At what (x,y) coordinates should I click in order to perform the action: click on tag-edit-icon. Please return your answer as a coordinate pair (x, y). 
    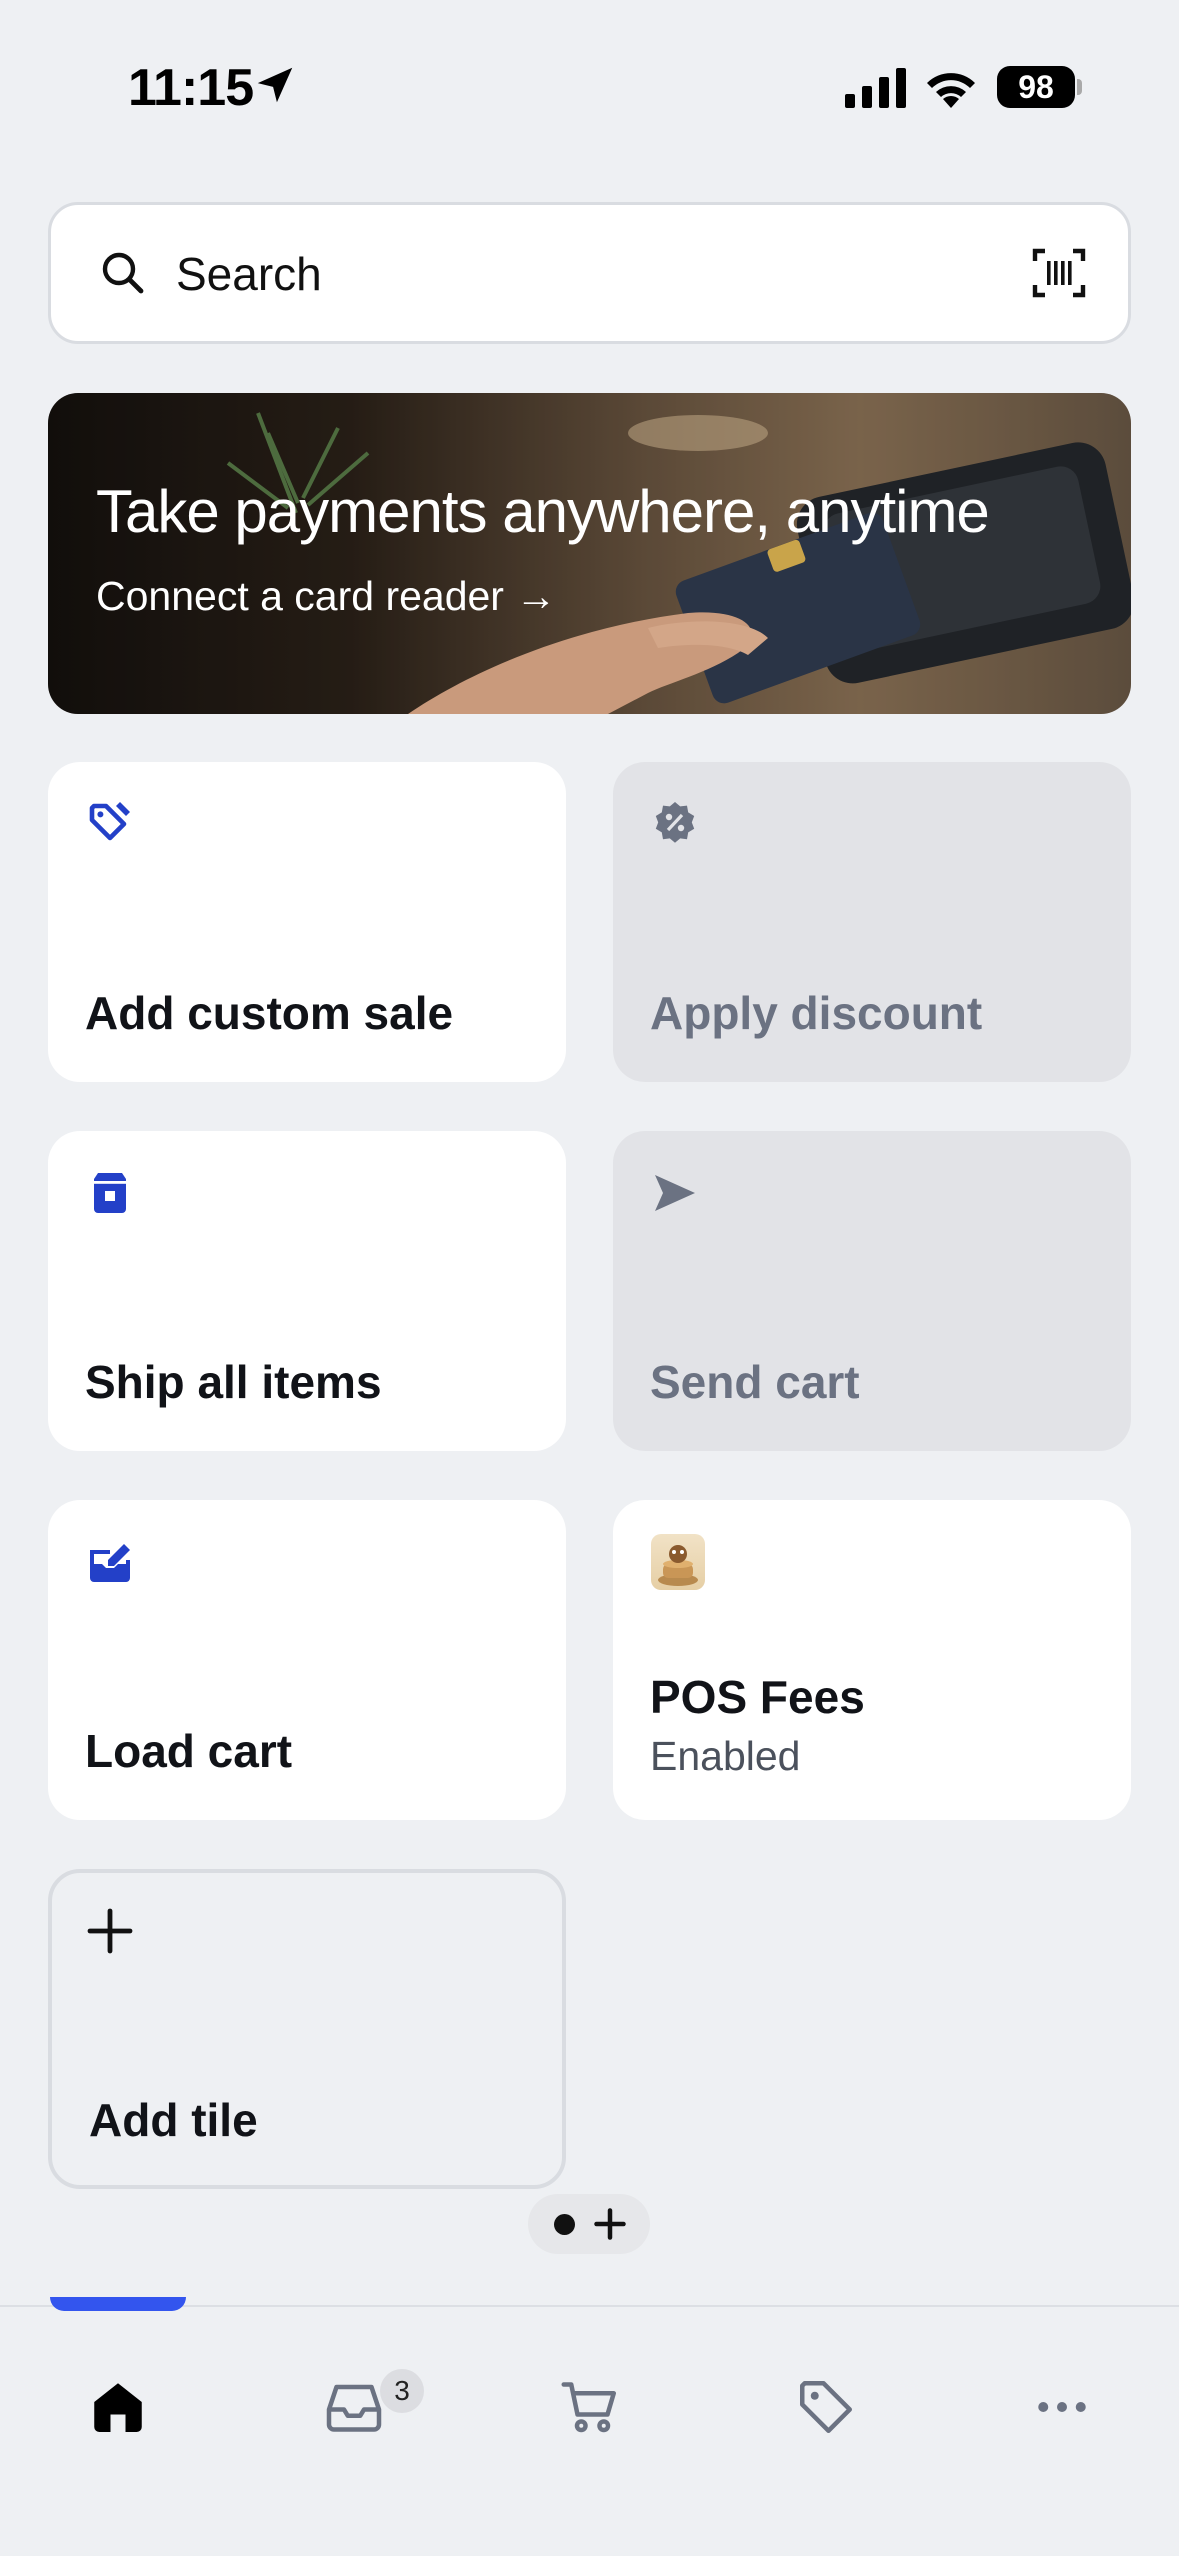
    Looking at the image, I should click on (109, 821).